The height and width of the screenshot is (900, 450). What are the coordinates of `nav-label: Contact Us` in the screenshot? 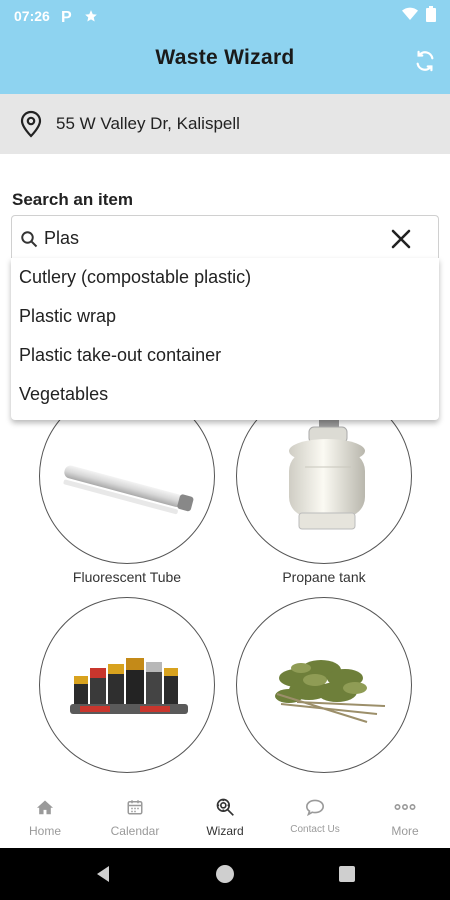 It's located at (315, 829).